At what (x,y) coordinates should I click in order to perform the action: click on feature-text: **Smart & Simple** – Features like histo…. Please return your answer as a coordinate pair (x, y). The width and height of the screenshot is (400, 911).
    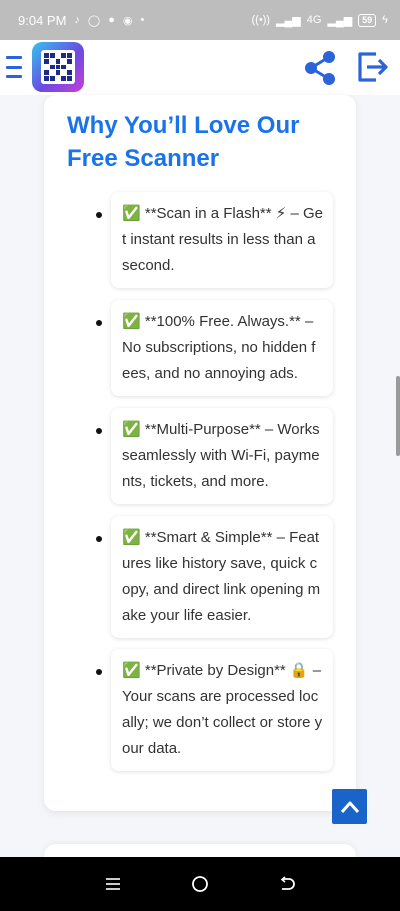
    Looking at the image, I should click on (221, 576).